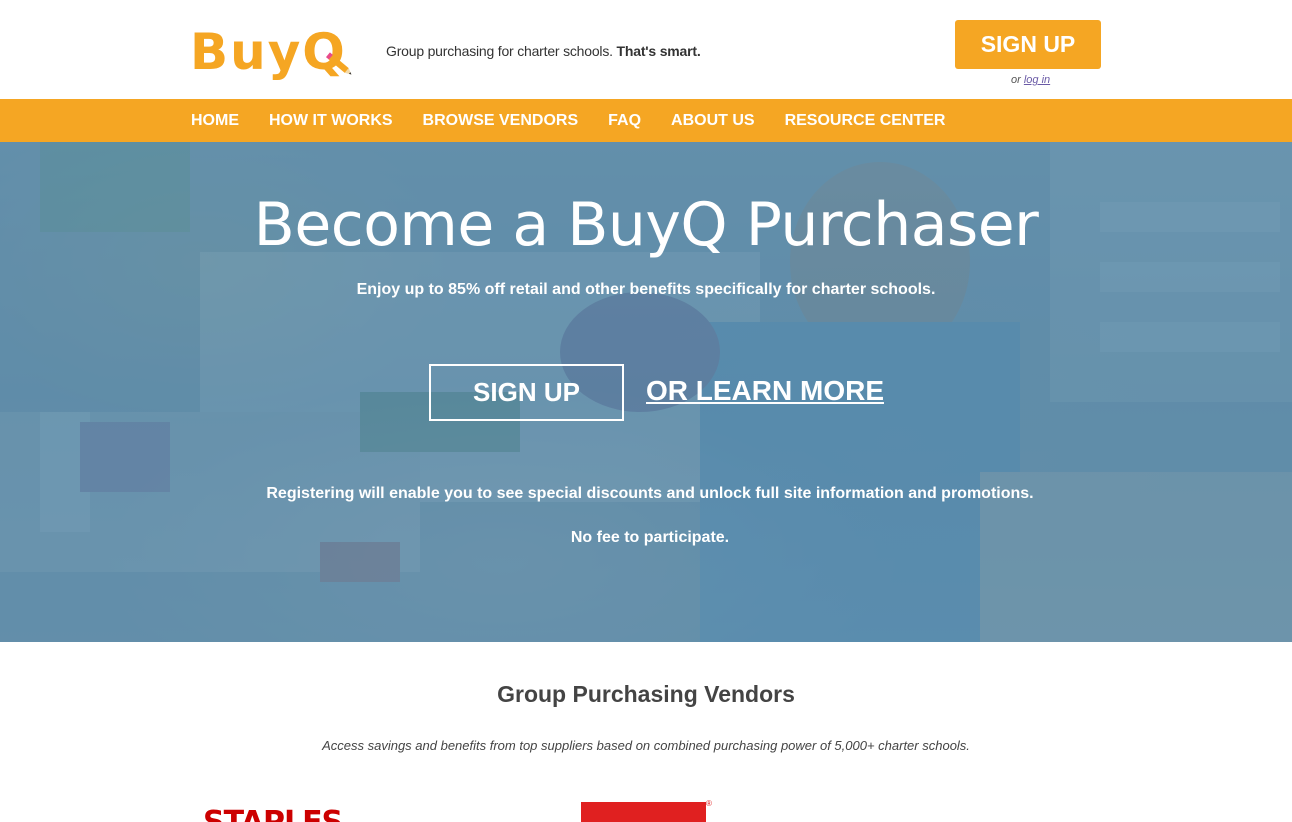  Describe the element at coordinates (713, 121) in the screenshot. I see `nav-item-about-us: ABOUT US` at that location.